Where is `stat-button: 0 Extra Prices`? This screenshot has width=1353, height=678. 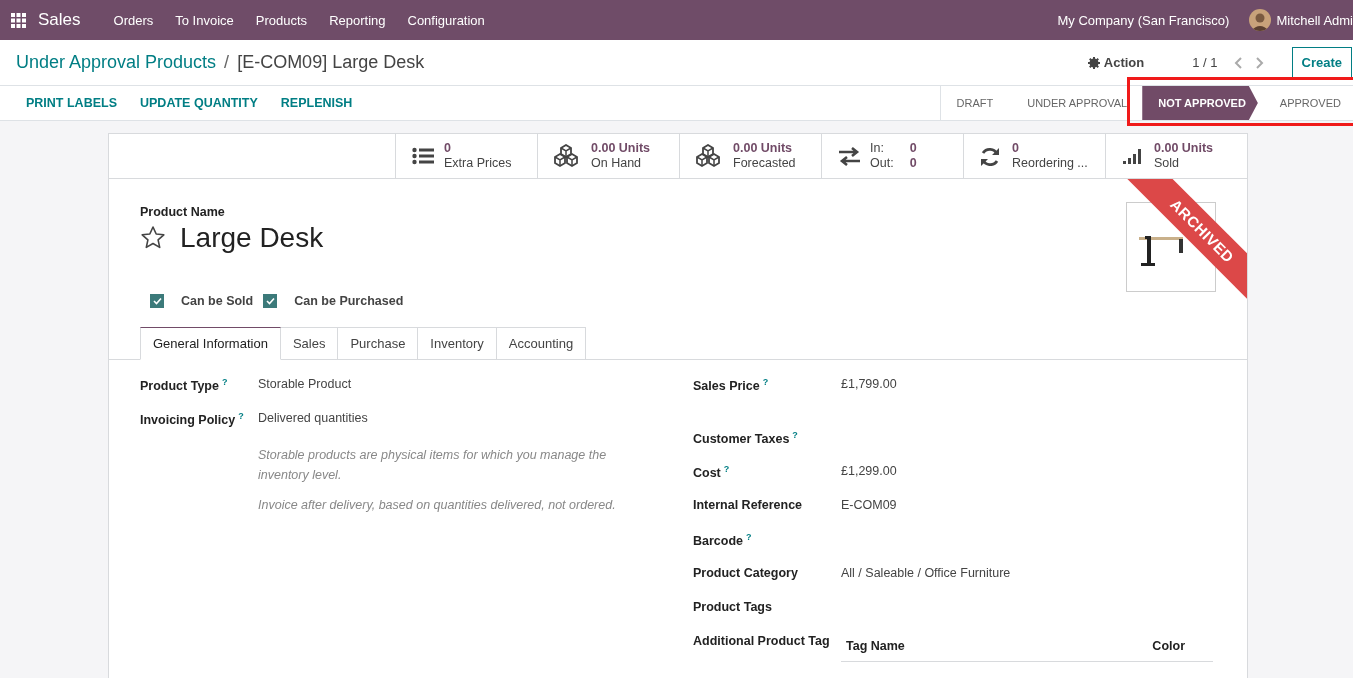 stat-button: 0 Extra Prices is located at coordinates (466, 156).